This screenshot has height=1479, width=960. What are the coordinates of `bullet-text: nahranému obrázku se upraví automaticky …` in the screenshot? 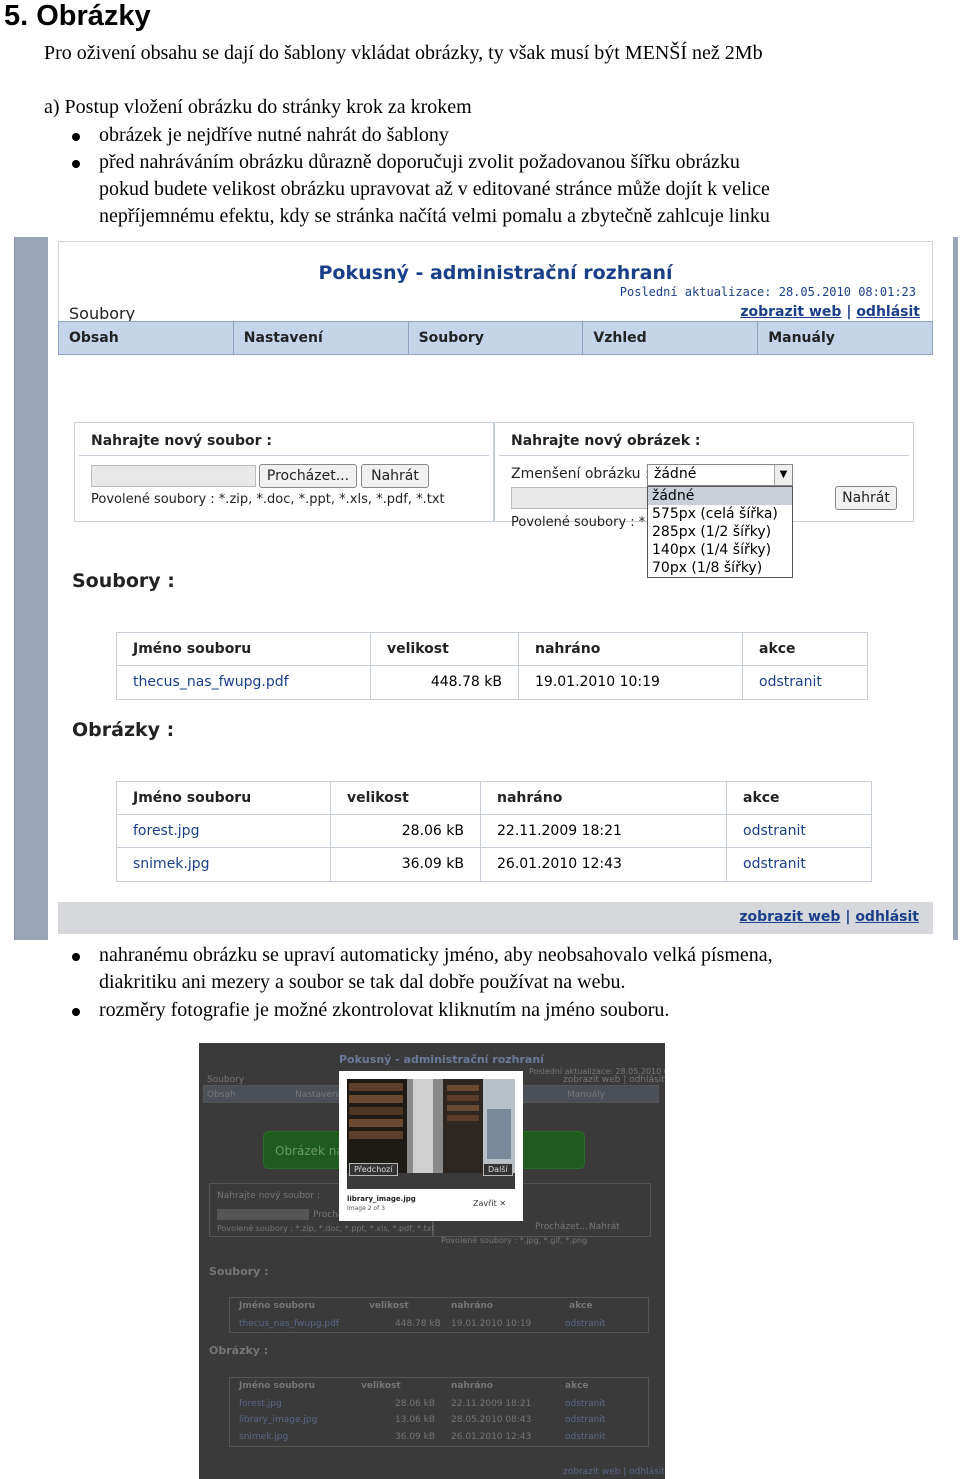 It's located at (436, 955).